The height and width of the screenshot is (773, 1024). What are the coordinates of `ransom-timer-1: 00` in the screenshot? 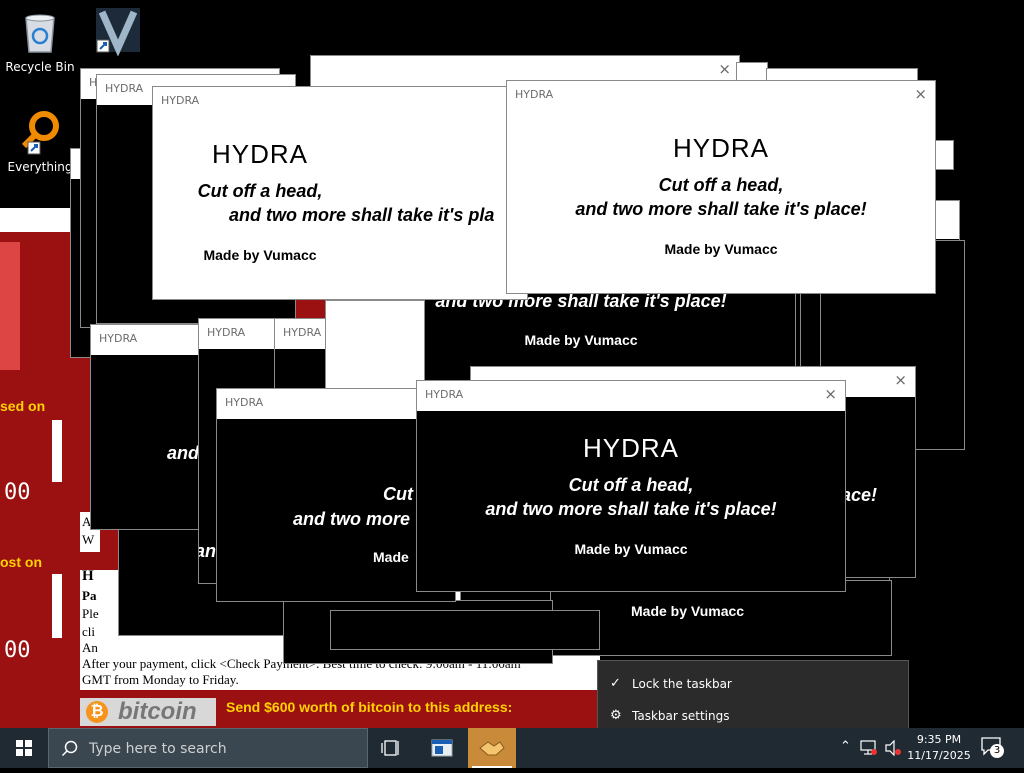 It's located at (17, 492).